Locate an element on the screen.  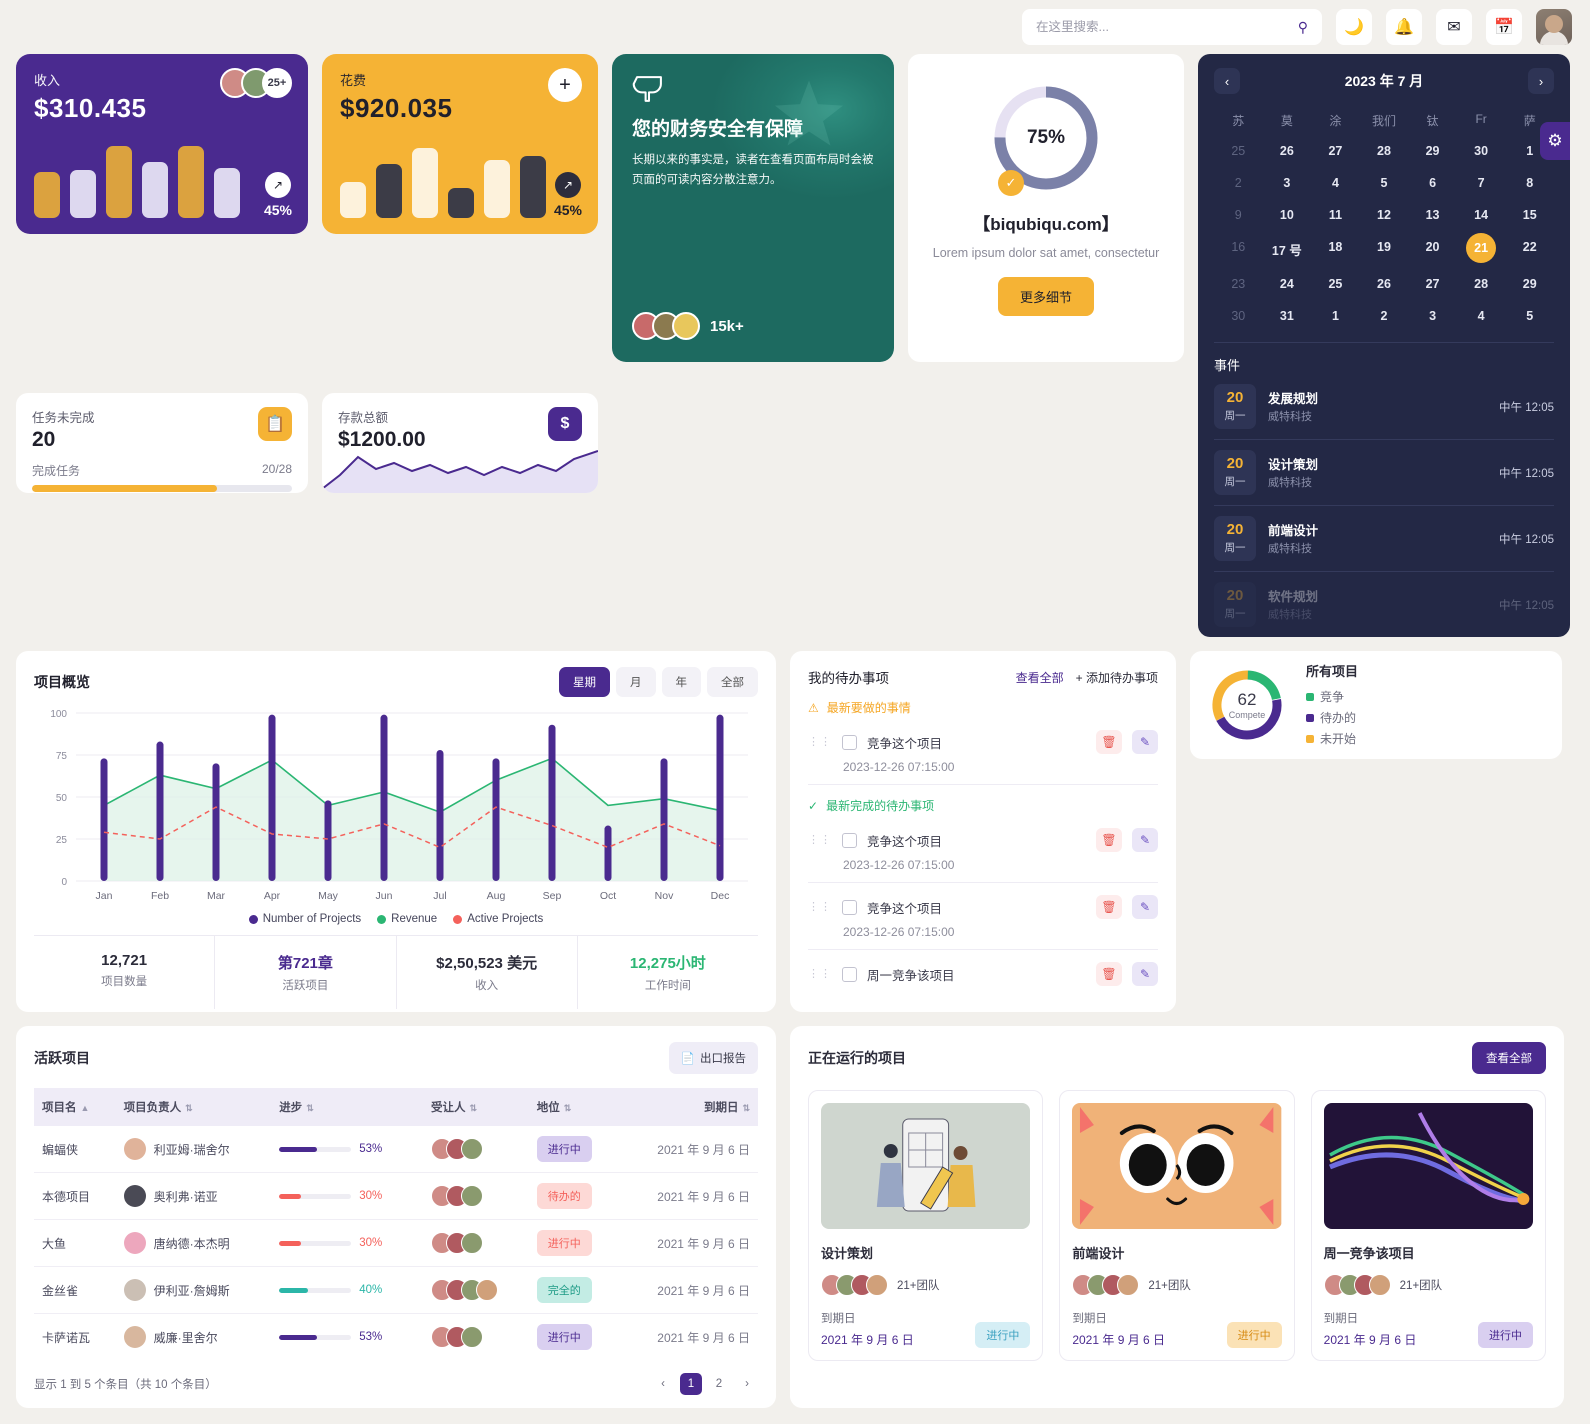
calendar-day: 6 is located at coordinates (1432, 183).